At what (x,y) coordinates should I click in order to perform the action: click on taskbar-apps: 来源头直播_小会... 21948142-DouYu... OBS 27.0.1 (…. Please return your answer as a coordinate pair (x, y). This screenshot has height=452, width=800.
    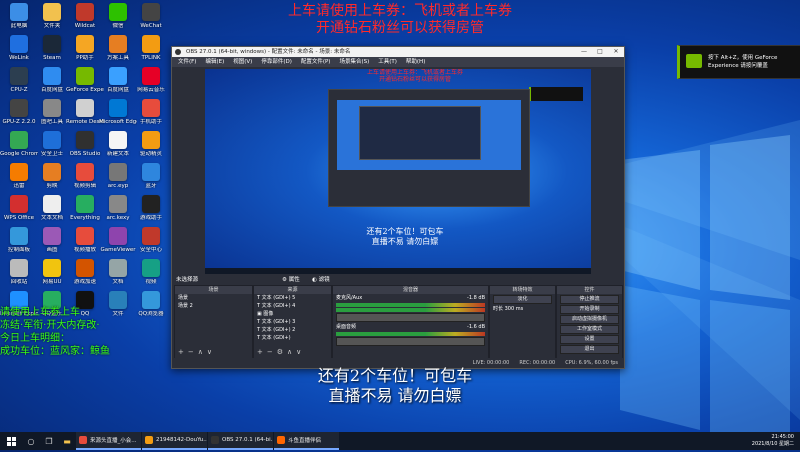
    Looking at the image, I should click on (208, 441).